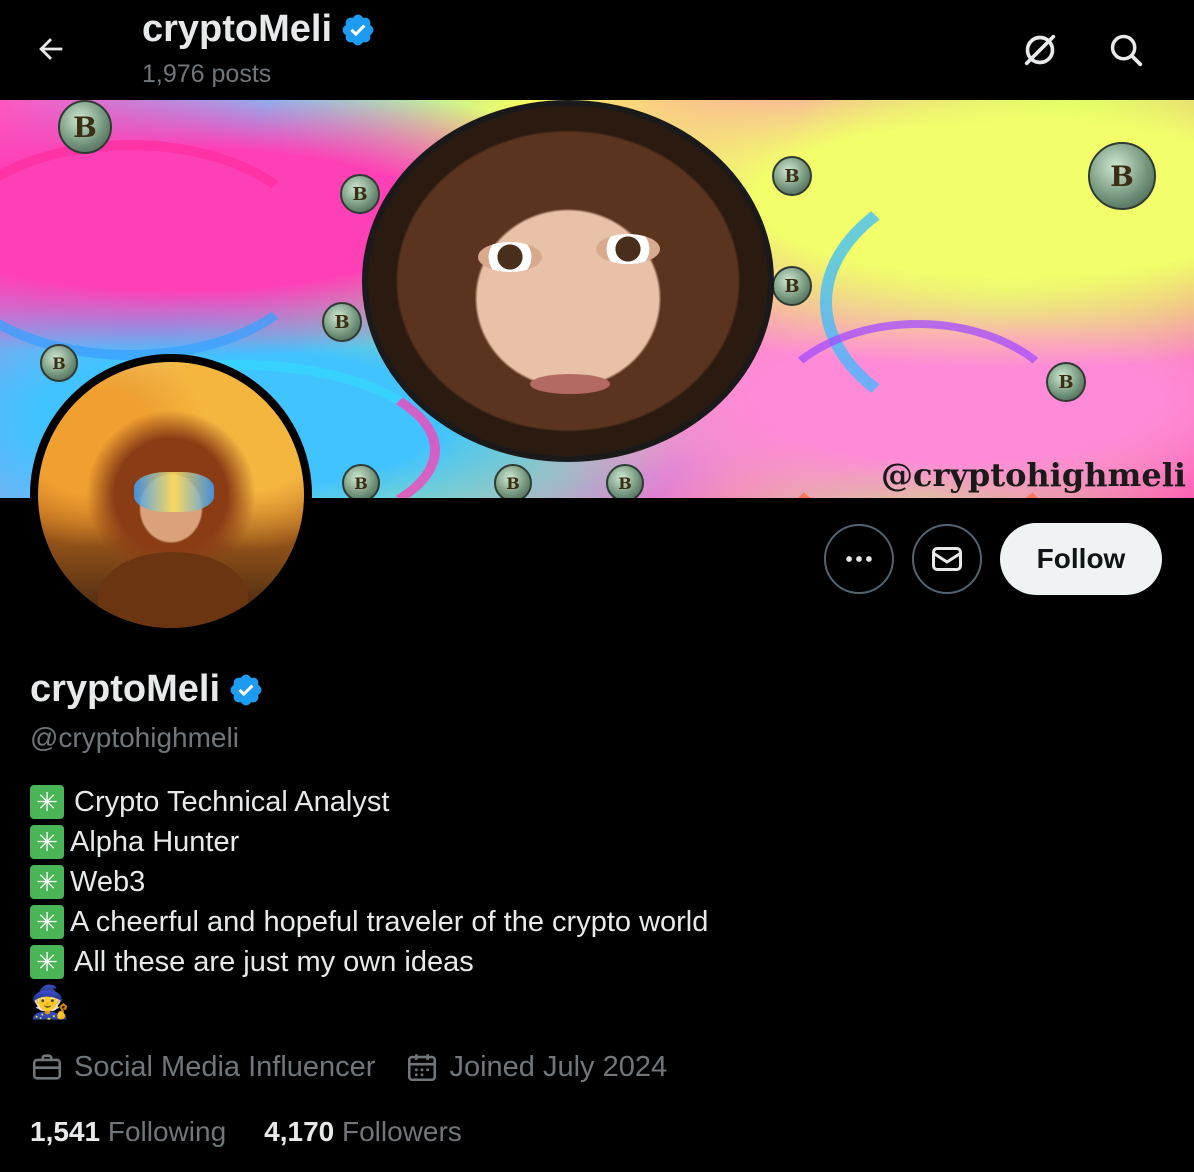 The height and width of the screenshot is (1172, 1194). I want to click on profile-stats: 1,541 Following 4,170 Followers, so click(265, 1132).